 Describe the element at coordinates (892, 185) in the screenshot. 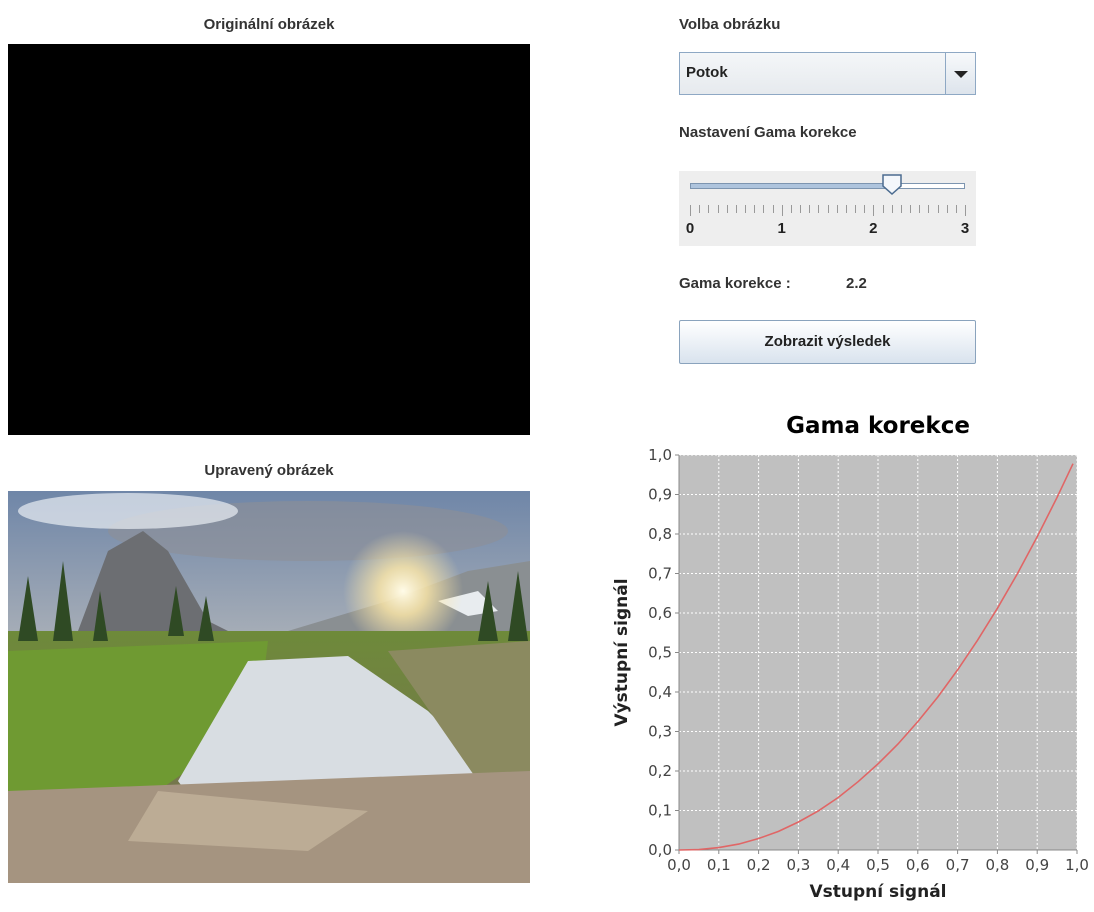

I see `slider-thumb` at that location.